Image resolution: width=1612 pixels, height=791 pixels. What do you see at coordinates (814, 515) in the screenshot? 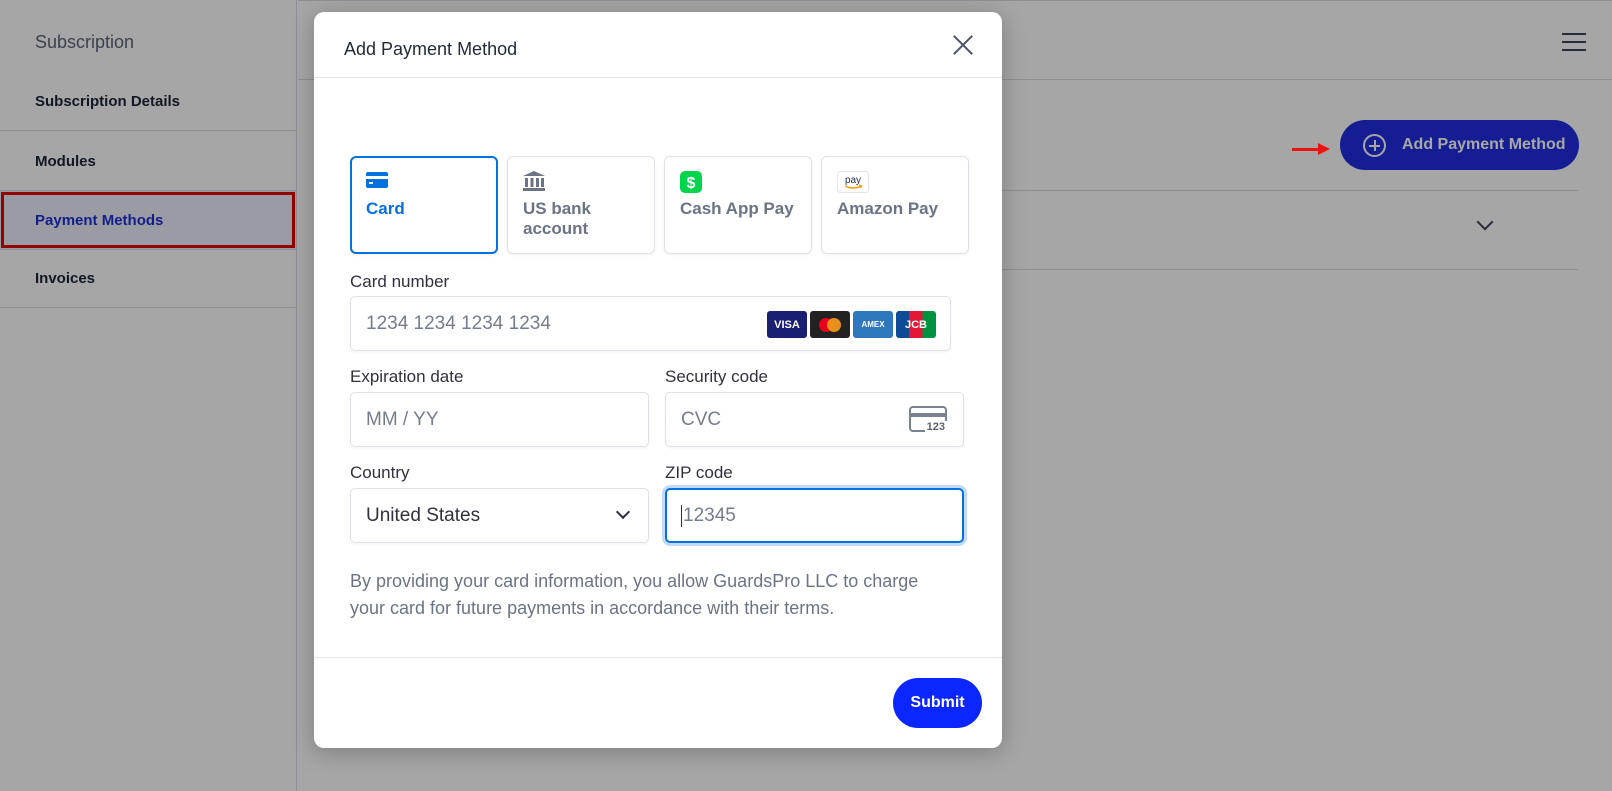
I see `zip-code-input: 12345` at bounding box center [814, 515].